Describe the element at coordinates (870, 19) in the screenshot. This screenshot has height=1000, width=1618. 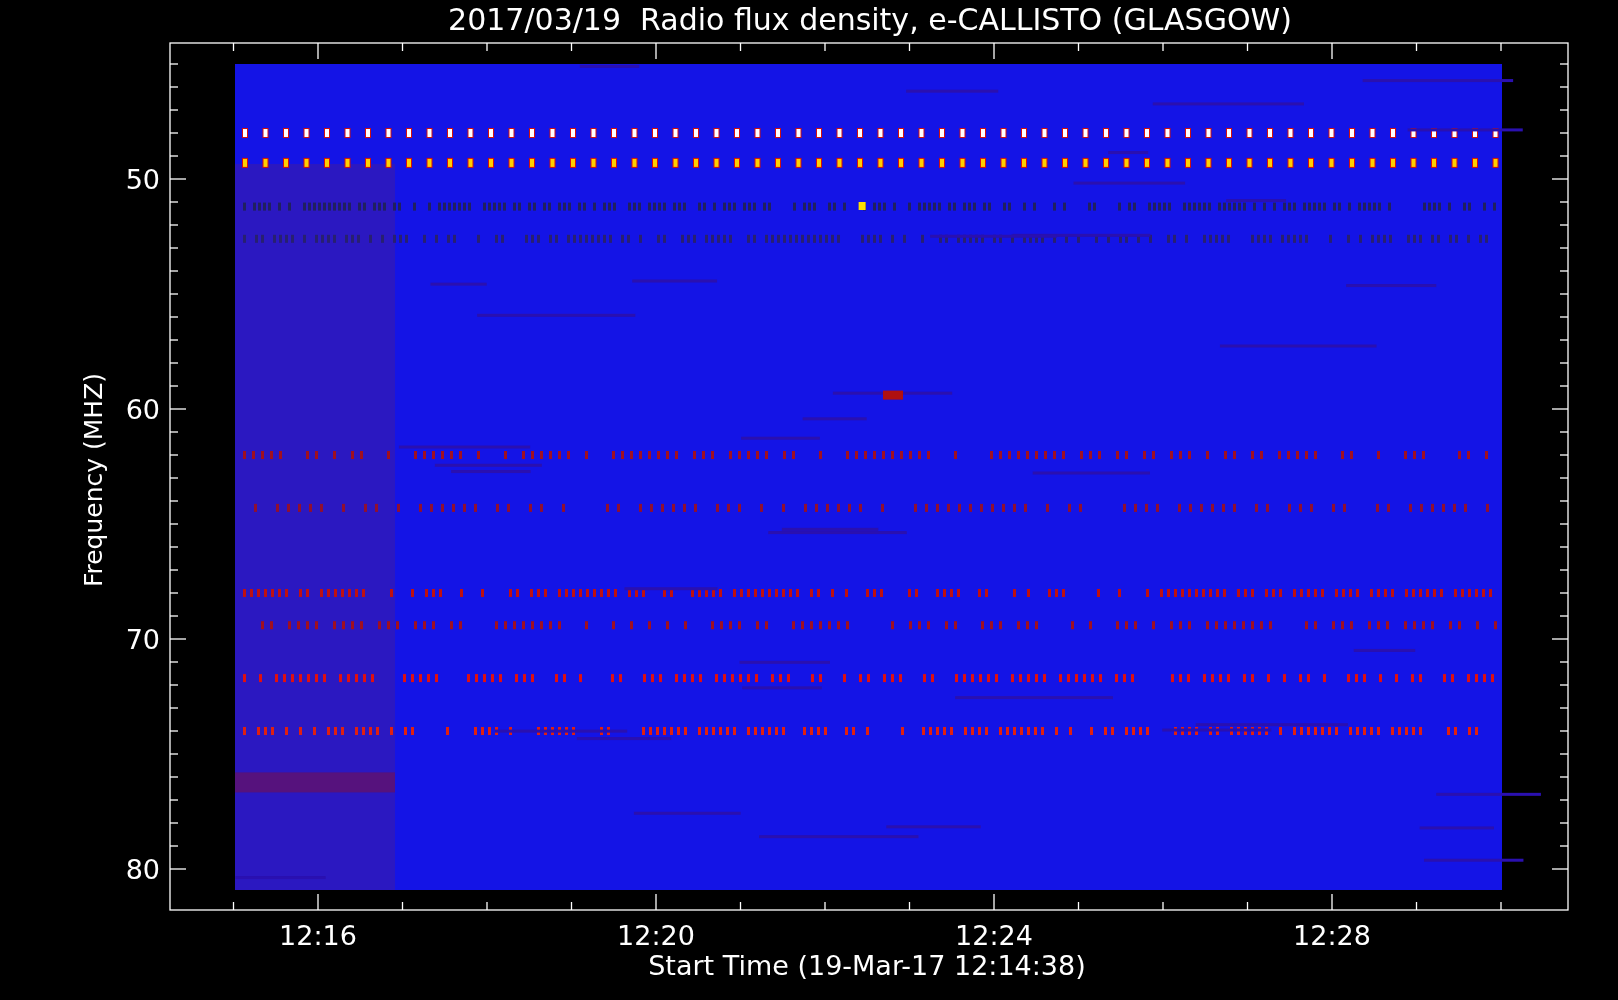
I see `chart-title: 2017/03/19 Radio flux density, e-CALLISTO (GLASGOW)` at that location.